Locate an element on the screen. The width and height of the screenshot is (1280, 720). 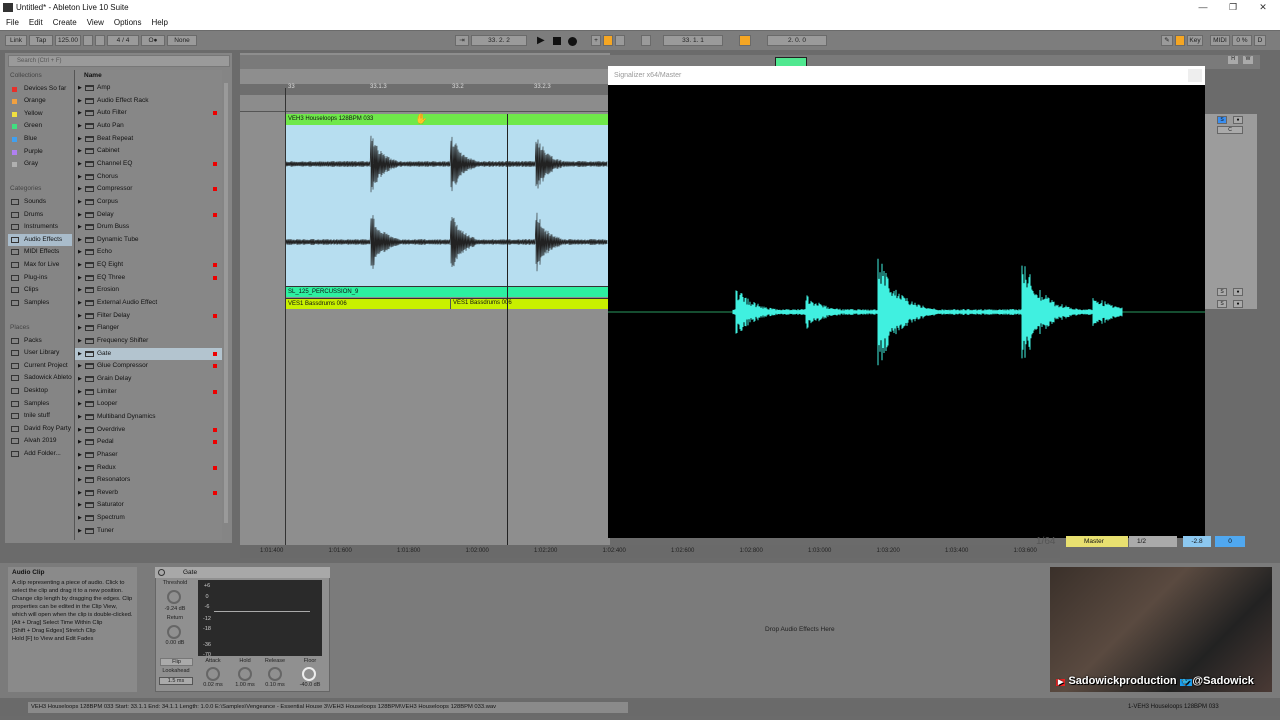
automation-arm-button is located at coordinates (608, 40).